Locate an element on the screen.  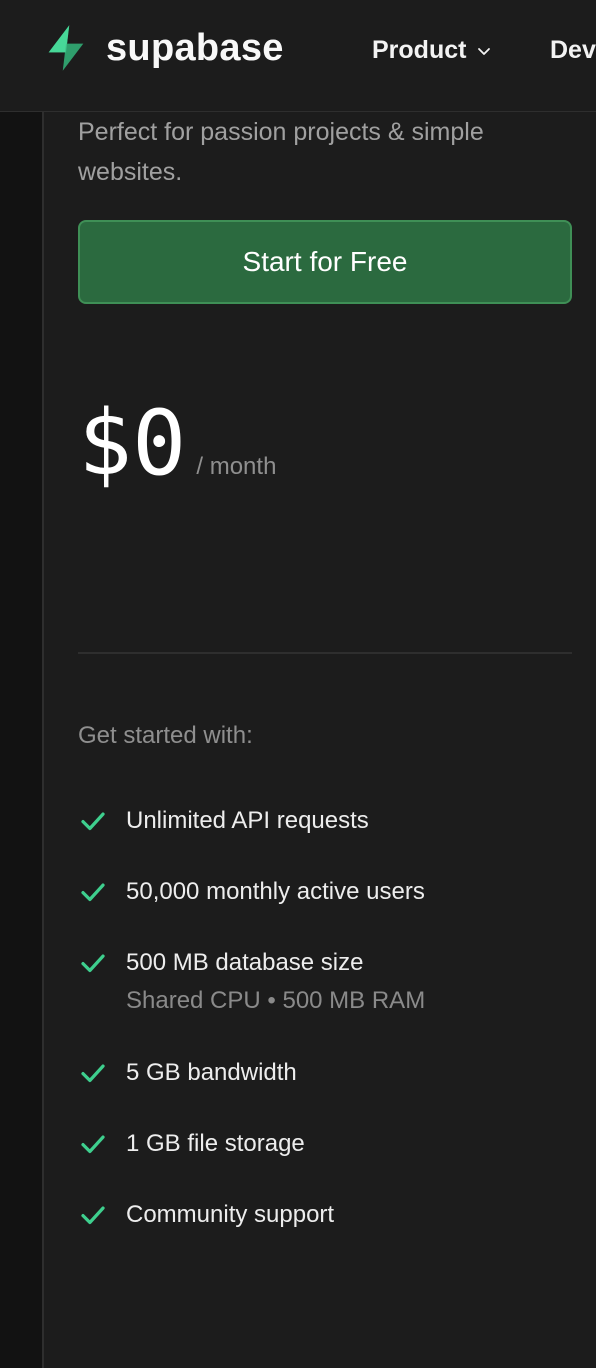
divider is located at coordinates (325, 653).